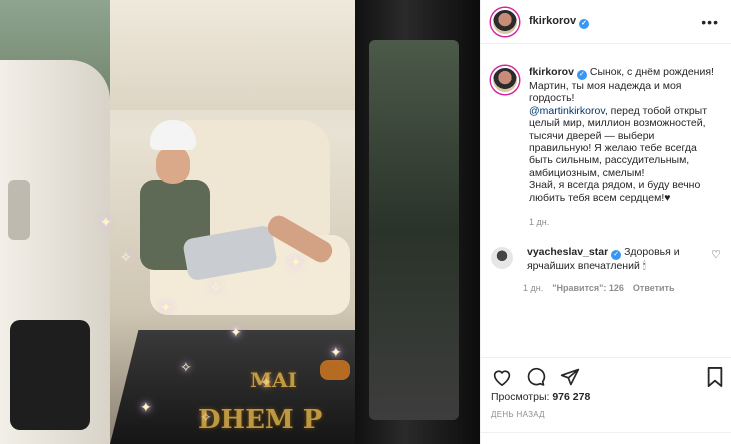  What do you see at coordinates (518, 414) in the screenshot?
I see `post-timestamp: ДЕНЬ НАЗАД` at bounding box center [518, 414].